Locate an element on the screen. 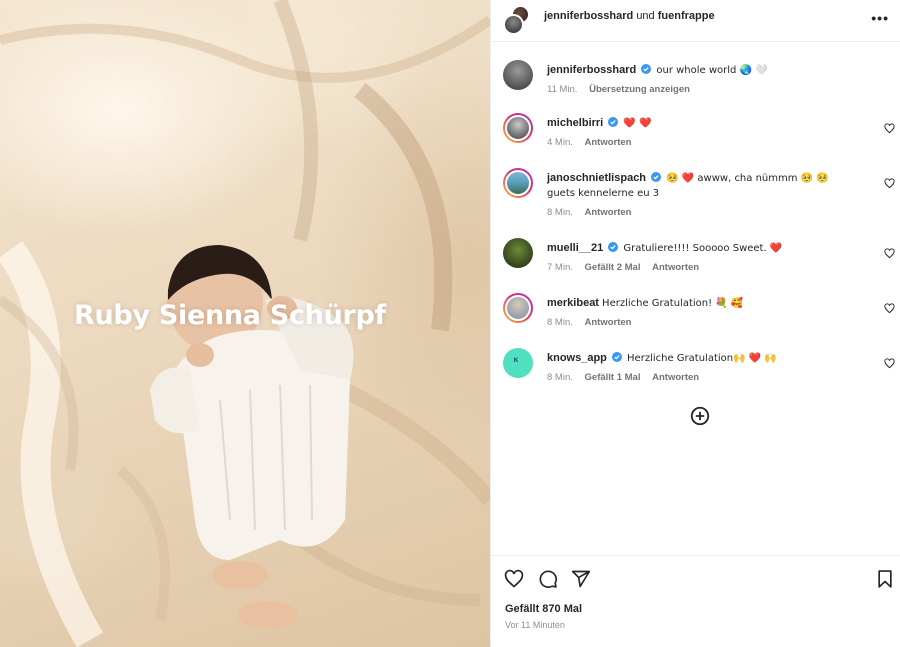 The image size is (900, 647). author-separator: und is located at coordinates (645, 16).